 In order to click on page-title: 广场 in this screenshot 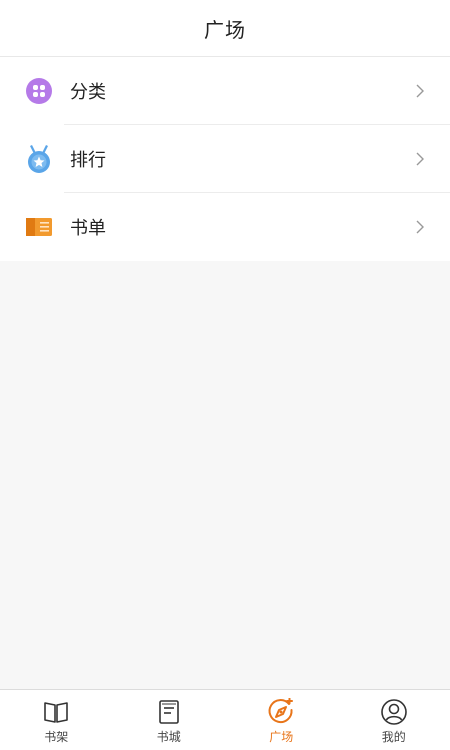, I will do `click(225, 29)`.